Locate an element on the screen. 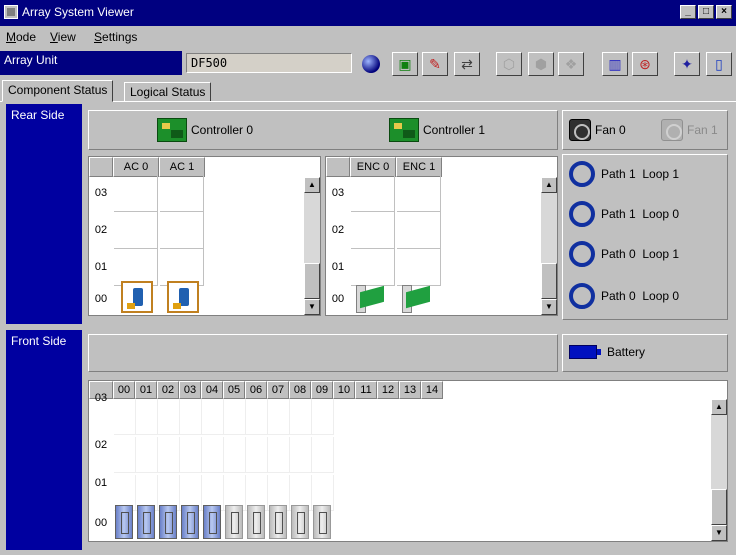 The width and height of the screenshot is (736, 555). disk-column-header: 06 is located at coordinates (256, 390).